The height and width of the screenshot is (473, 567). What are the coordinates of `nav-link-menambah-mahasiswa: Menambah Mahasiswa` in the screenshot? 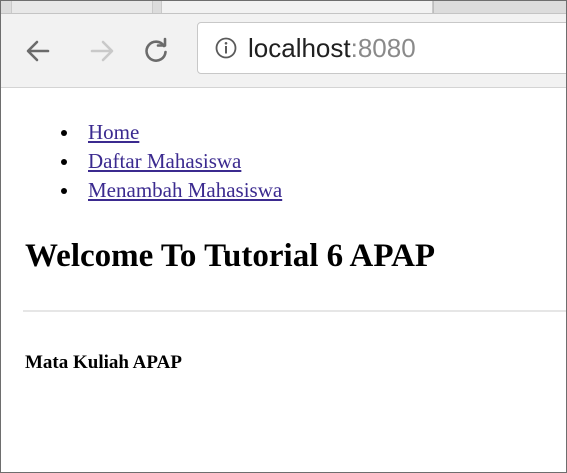 It's located at (185, 190).